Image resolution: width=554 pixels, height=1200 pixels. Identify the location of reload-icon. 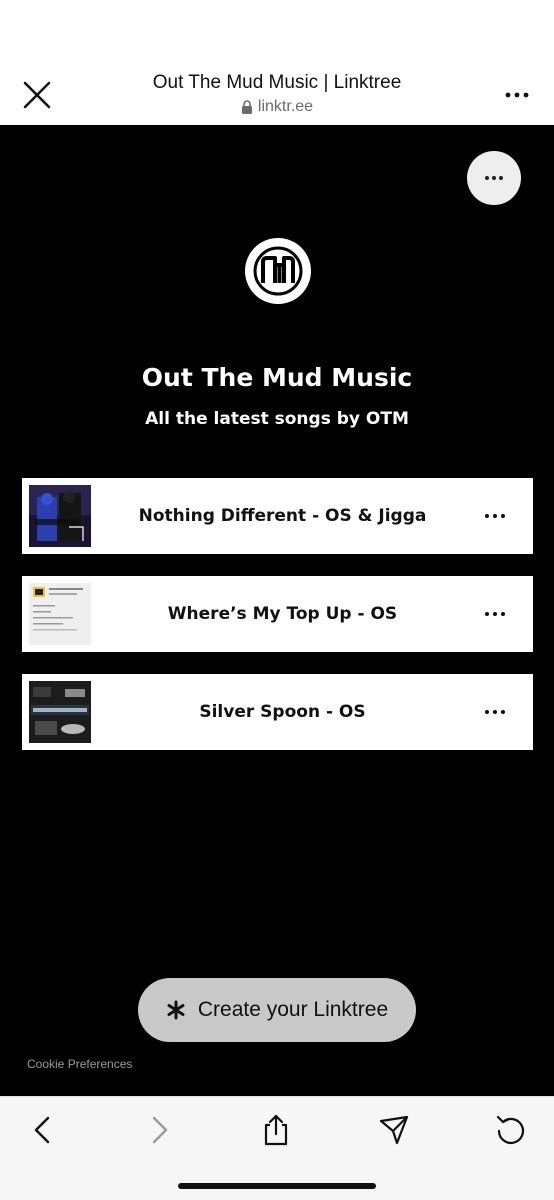
(511, 1130).